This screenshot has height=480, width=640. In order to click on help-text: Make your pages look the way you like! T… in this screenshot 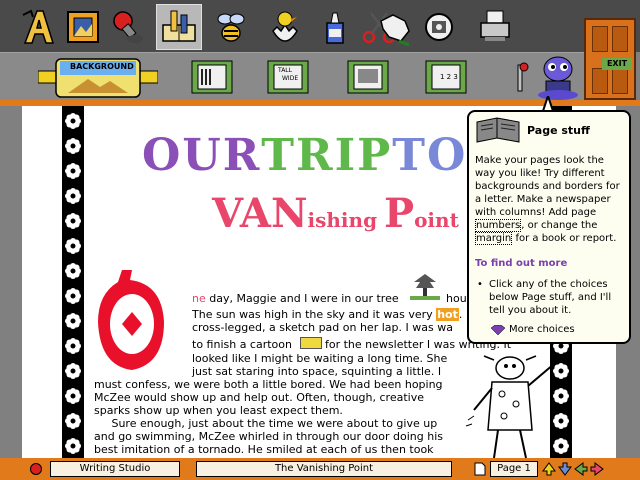, I will do `click(547, 186)`.